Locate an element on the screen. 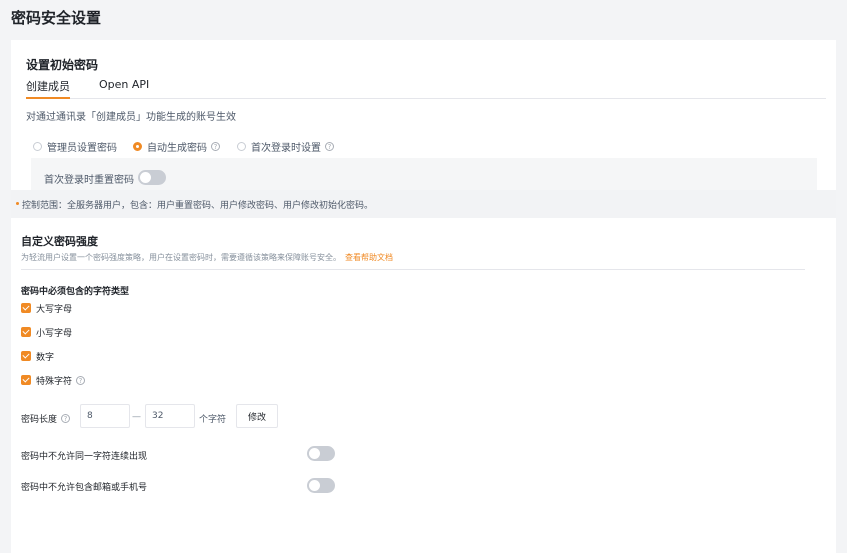 The height and width of the screenshot is (553, 847). page-gutter is located at coordinates (841, 296).